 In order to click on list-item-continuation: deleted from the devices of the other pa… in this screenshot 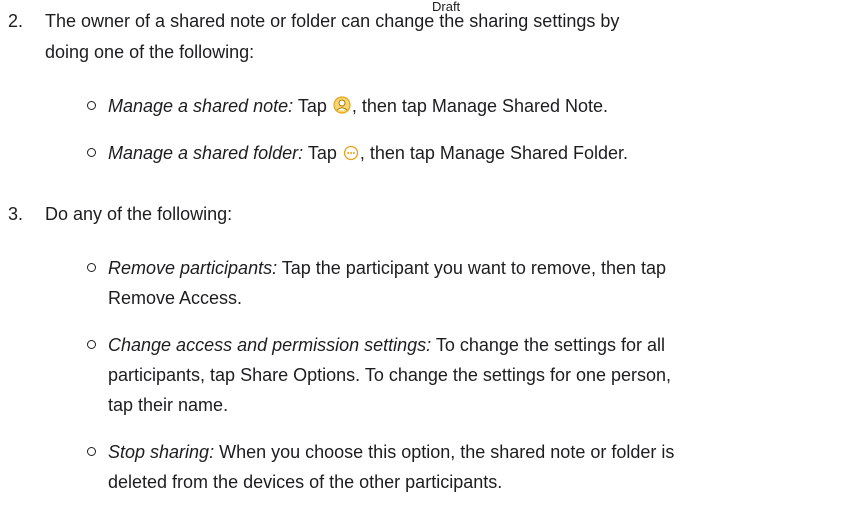, I will do `click(305, 482)`.